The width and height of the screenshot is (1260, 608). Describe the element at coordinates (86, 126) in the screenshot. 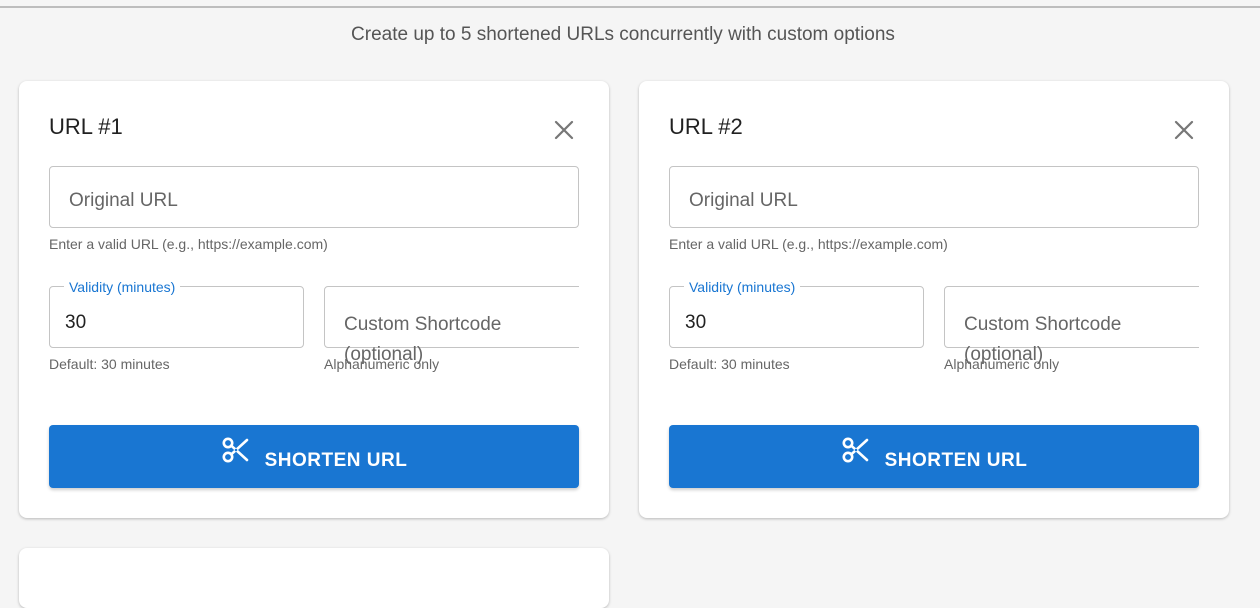

I see `card-title: URL #1` at that location.